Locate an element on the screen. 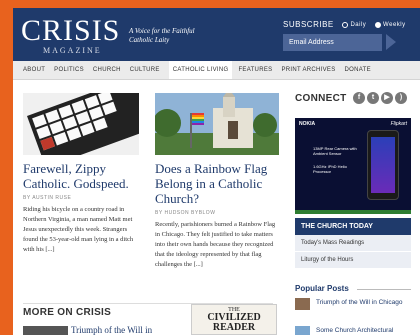  post-title: Triumph of the Will in Chicago is located at coordinates (359, 302).